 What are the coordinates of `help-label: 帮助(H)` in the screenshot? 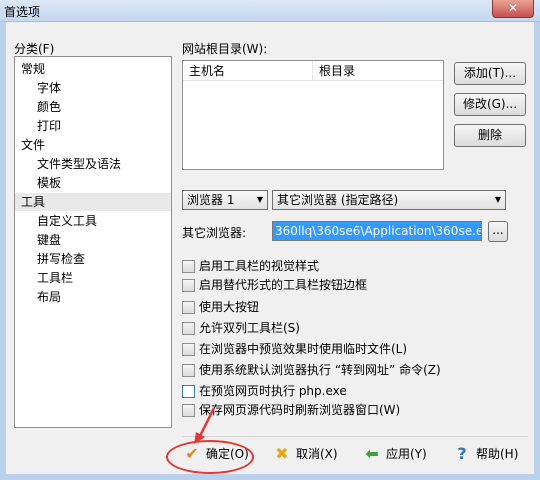 It's located at (497, 454).